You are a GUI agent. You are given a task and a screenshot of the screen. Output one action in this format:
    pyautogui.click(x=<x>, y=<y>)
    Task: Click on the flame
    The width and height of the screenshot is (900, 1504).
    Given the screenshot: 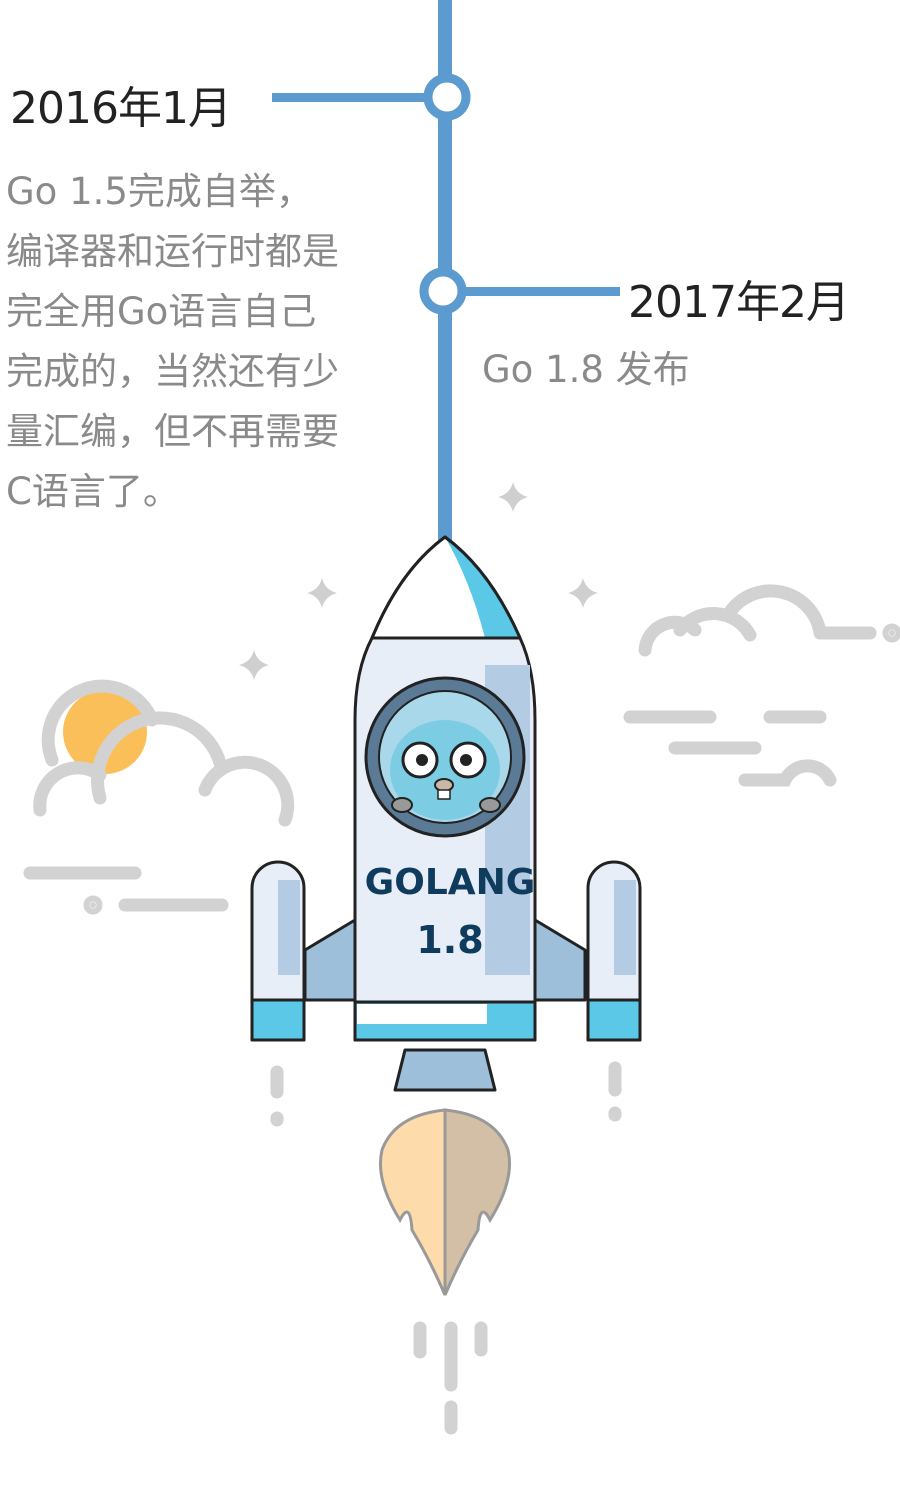 What is the action you would take?
    pyautogui.click(x=445, y=1202)
    